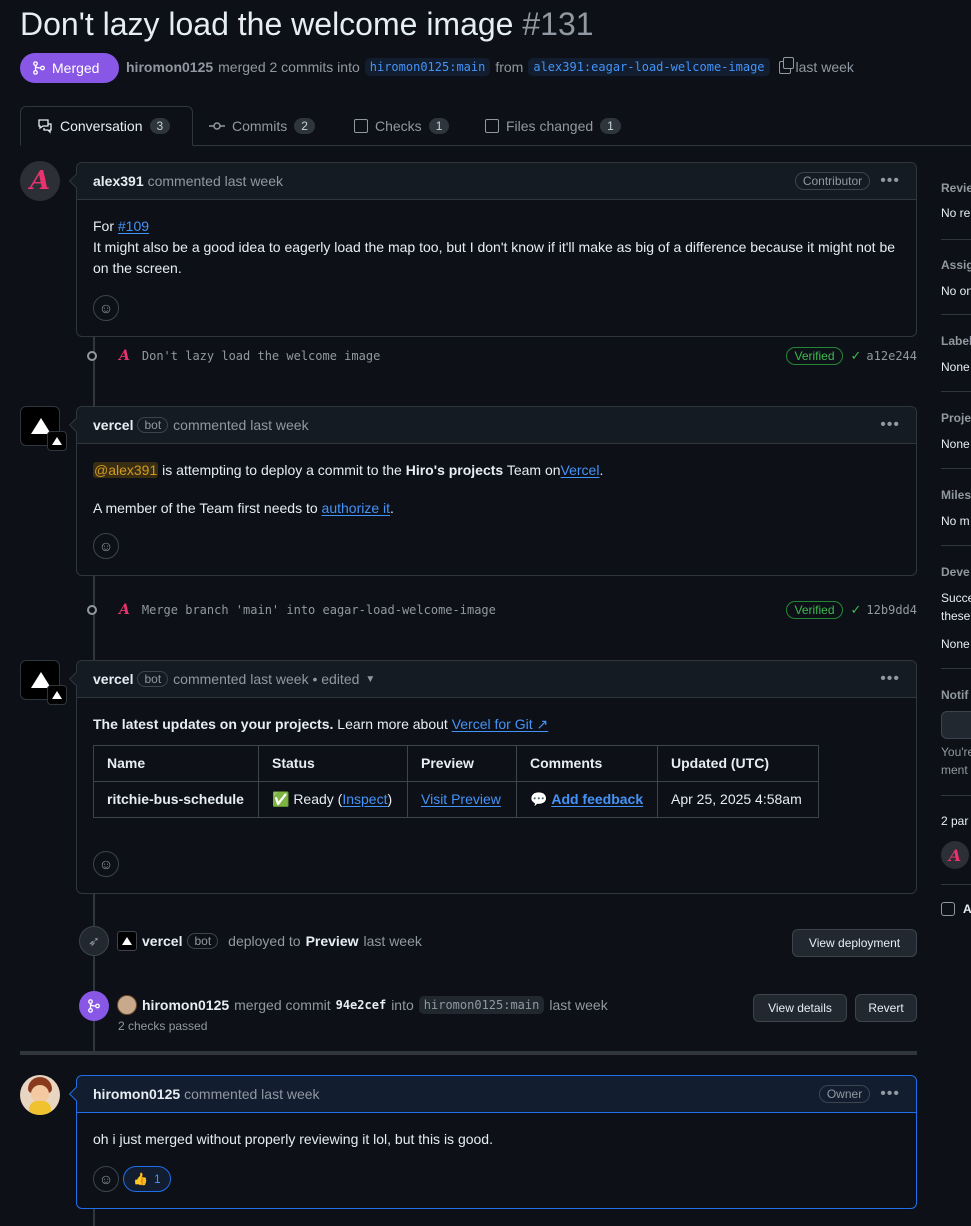 Image resolution: width=971 pixels, height=1226 pixels. Describe the element at coordinates (118, 181) in the screenshot. I see `comment-author: alex391` at that location.